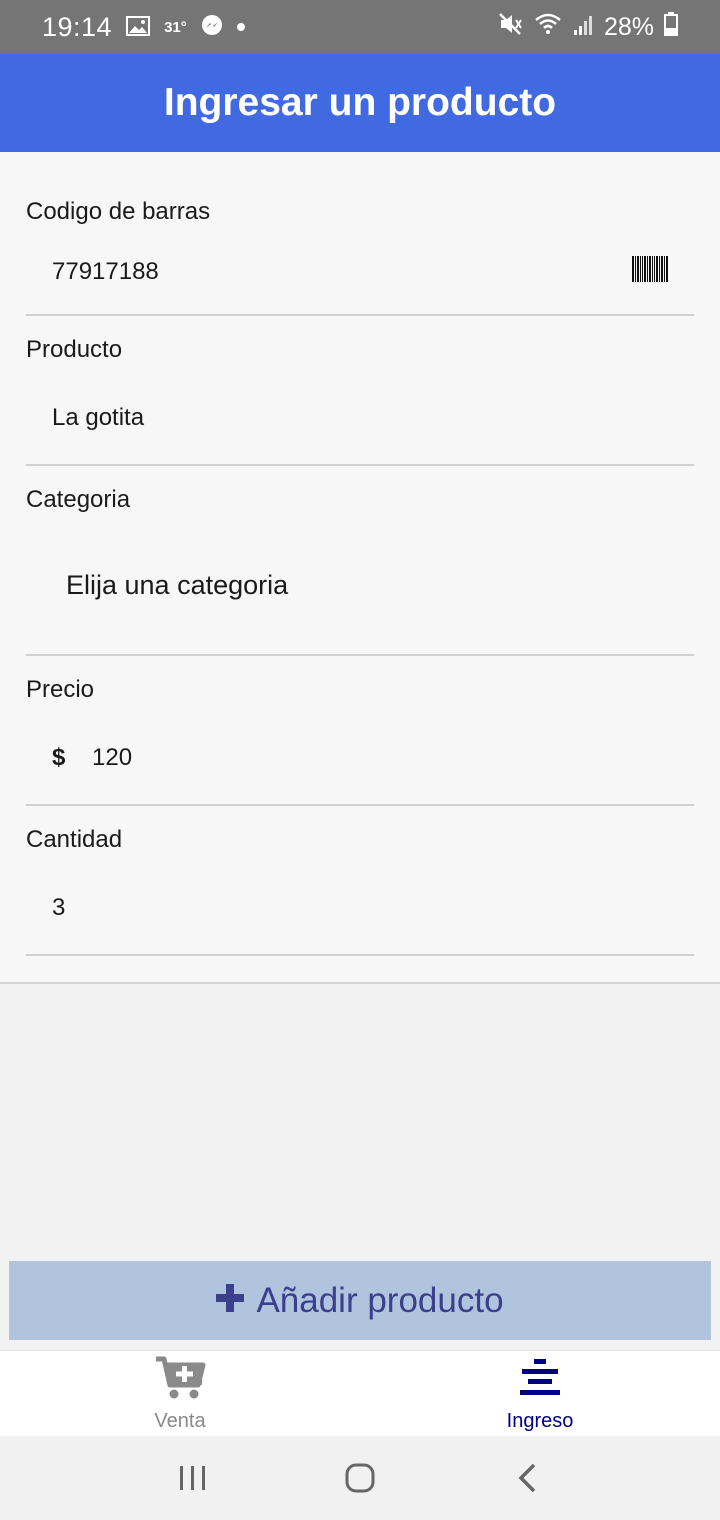 Image resolution: width=720 pixels, height=1520 pixels. Describe the element at coordinates (240, 27) in the screenshot. I see `notification-dot-icon` at that location.